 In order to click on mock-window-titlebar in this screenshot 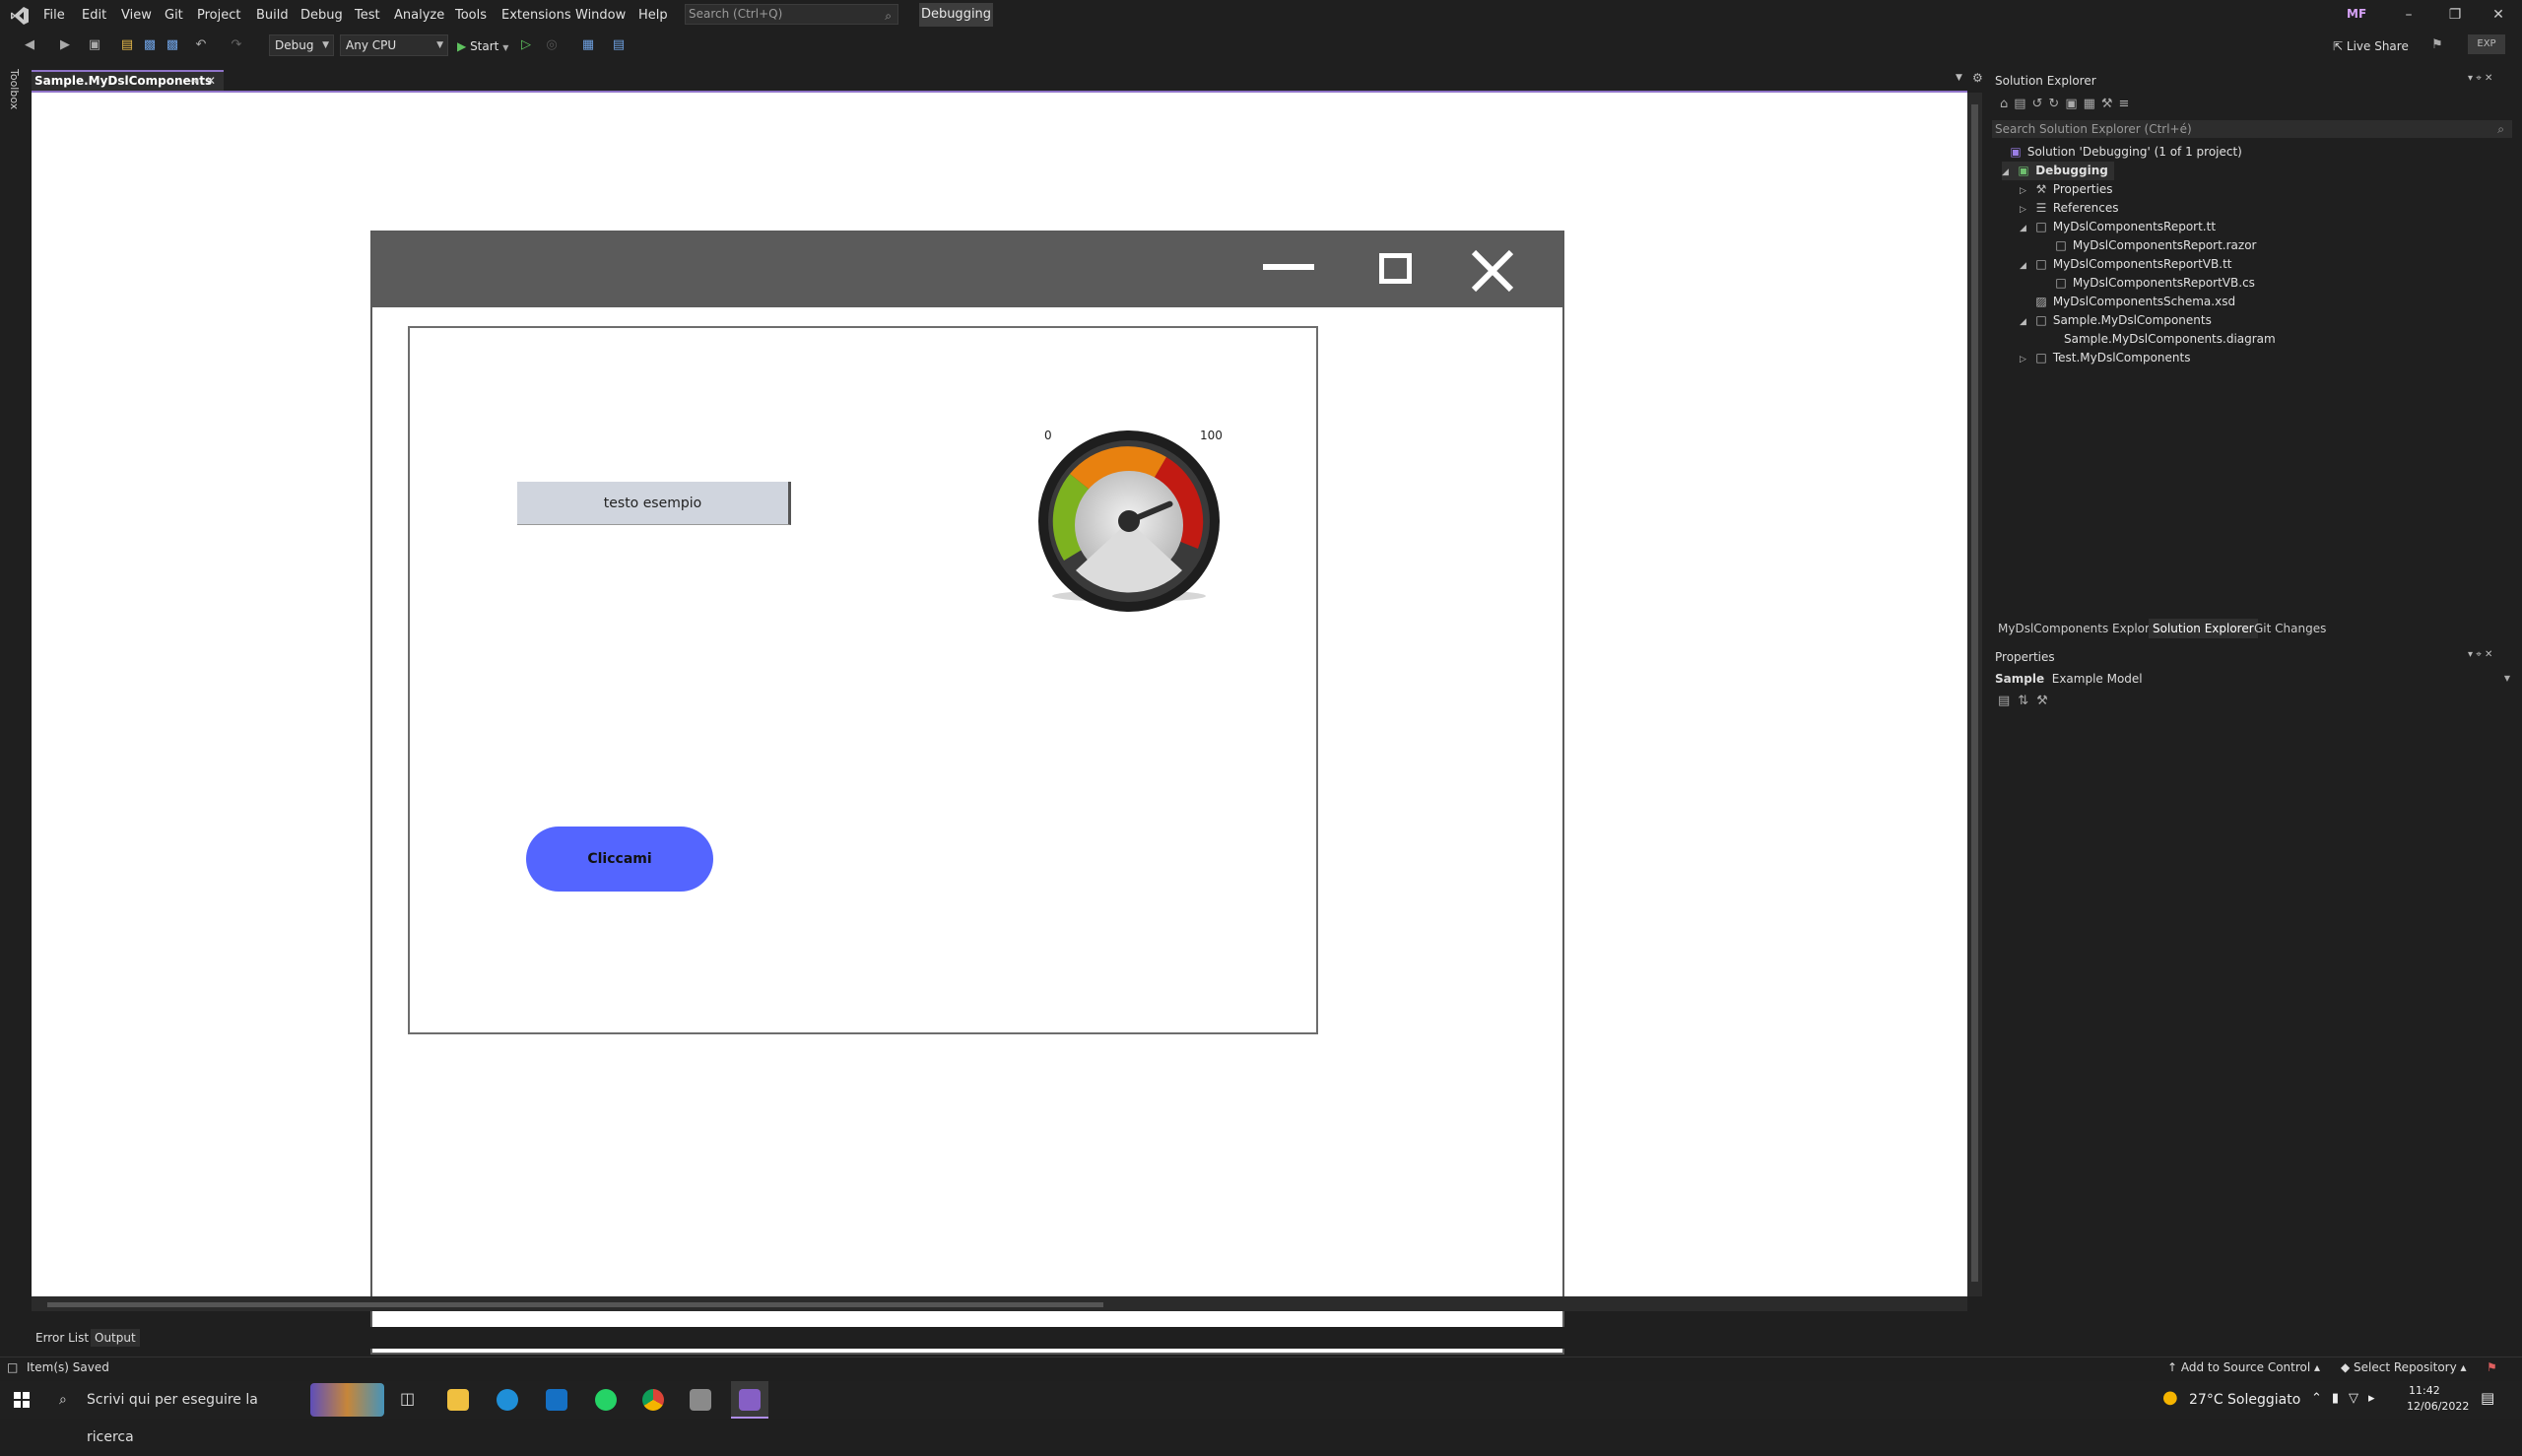, I will do `click(967, 269)`.